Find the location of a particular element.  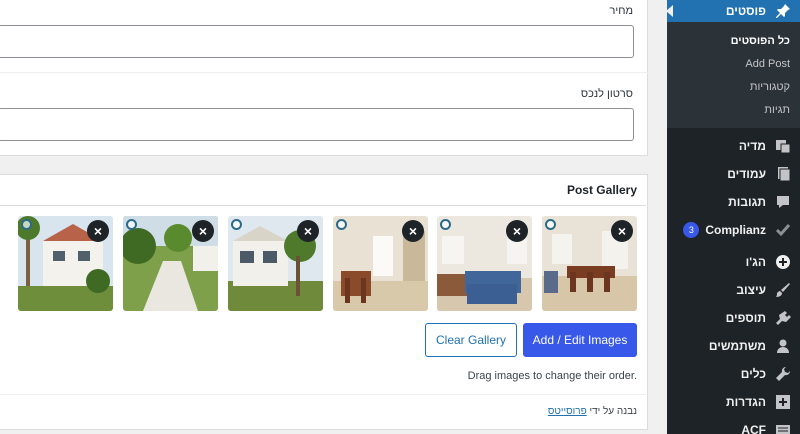

clear-gallery-button: Clear Gallery is located at coordinates (471, 340).